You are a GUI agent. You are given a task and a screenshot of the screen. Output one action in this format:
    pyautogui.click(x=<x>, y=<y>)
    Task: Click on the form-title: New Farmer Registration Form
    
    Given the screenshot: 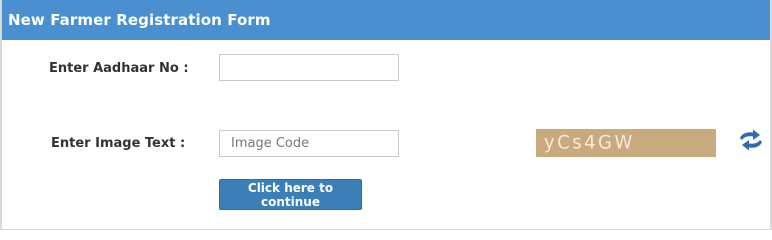 What is the action you would take?
    pyautogui.click(x=139, y=20)
    